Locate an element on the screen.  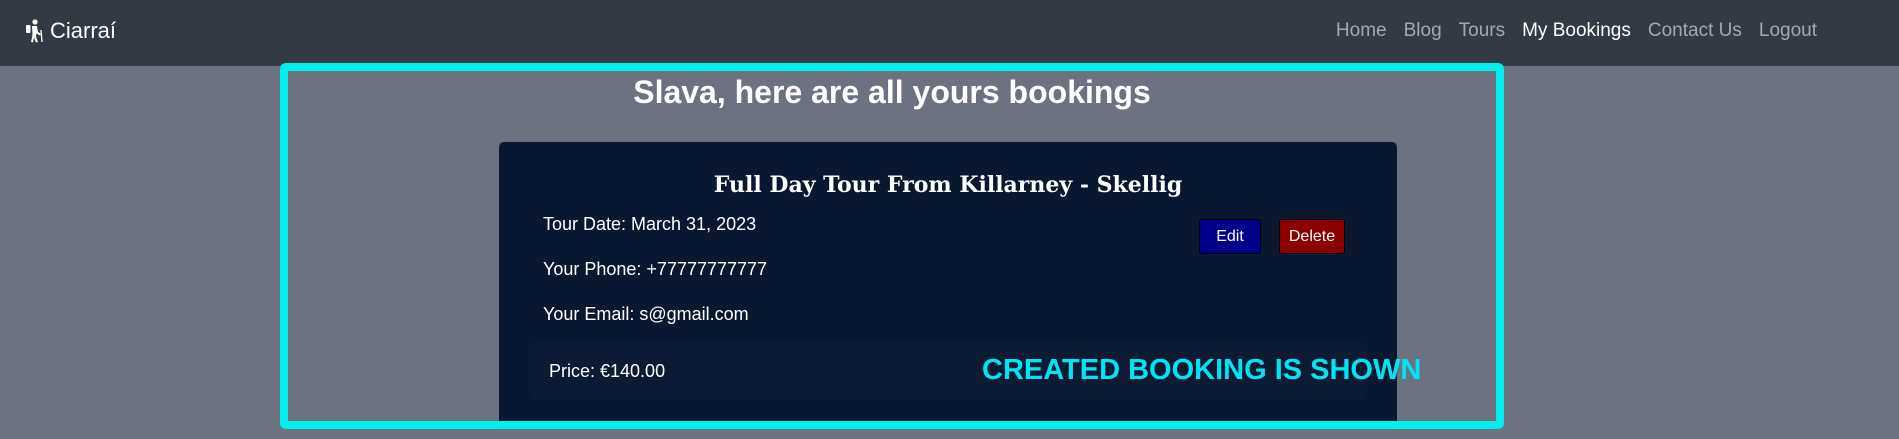
brand-link: Ciarraí is located at coordinates (70, 31).